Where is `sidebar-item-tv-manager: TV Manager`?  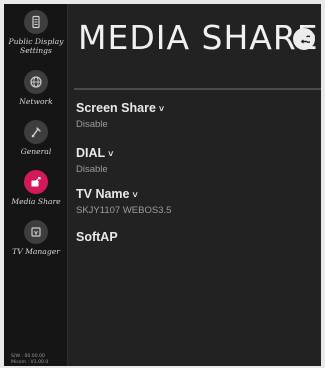 sidebar-item-tv-manager: TV Manager is located at coordinates (36, 238).